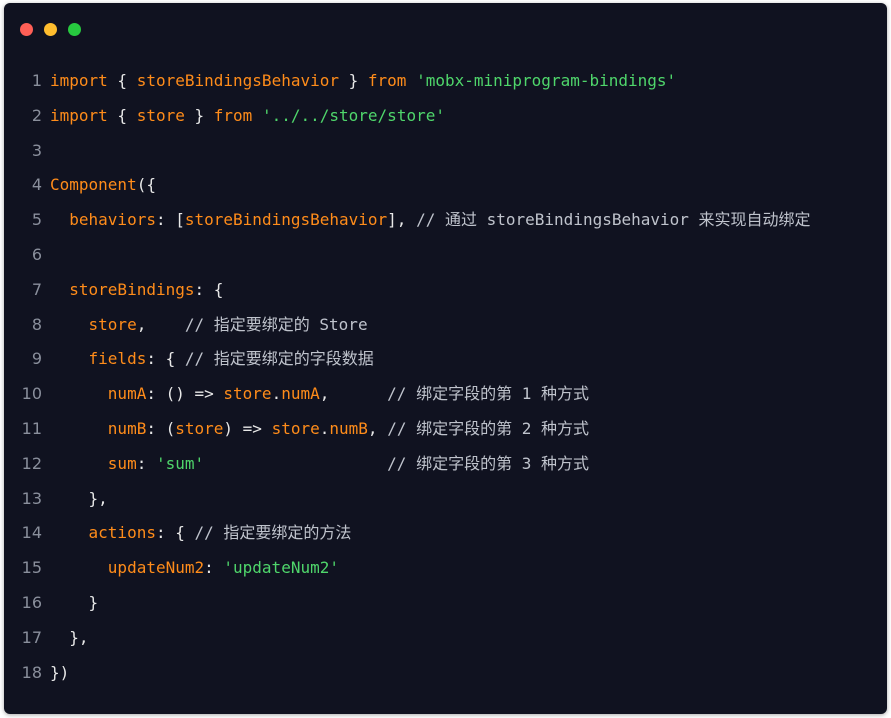 The height and width of the screenshot is (718, 891). I want to click on line-number: 9, so click(36, 359).